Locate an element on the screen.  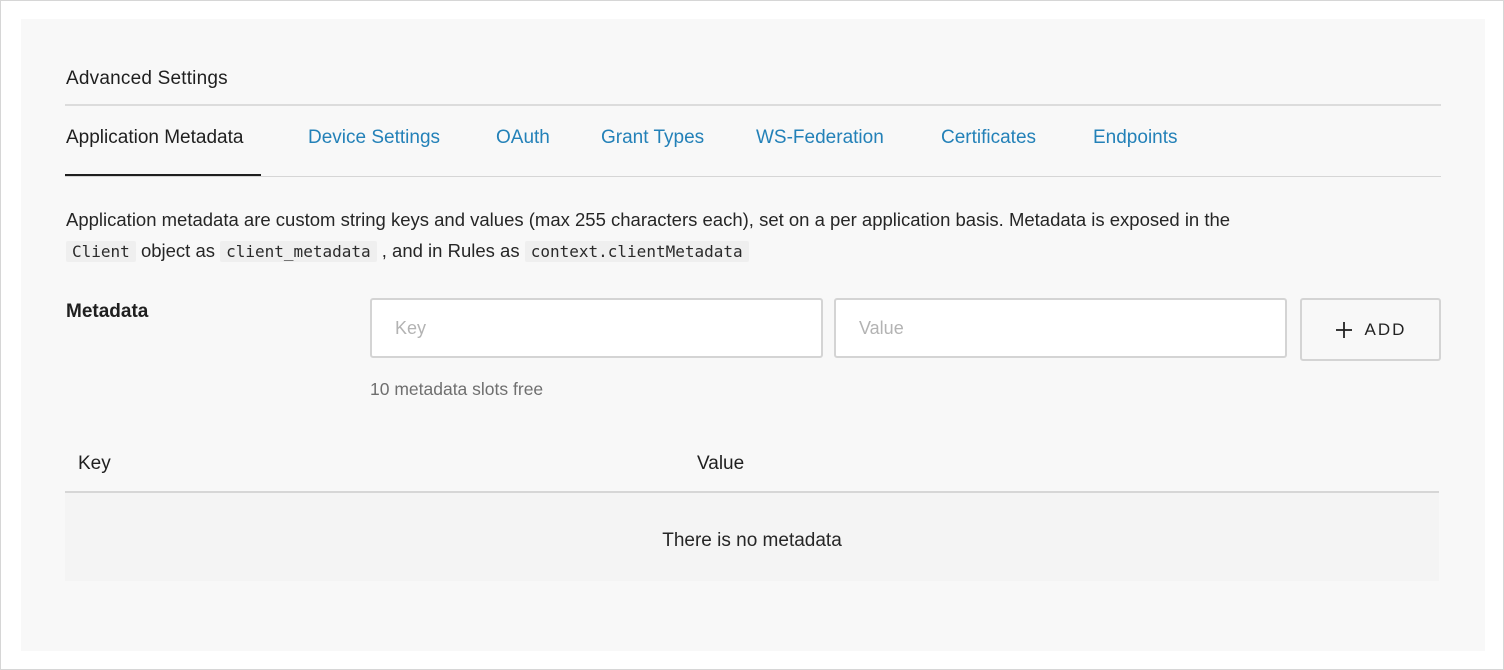
add-metadata-button: ADD is located at coordinates (1370, 329).